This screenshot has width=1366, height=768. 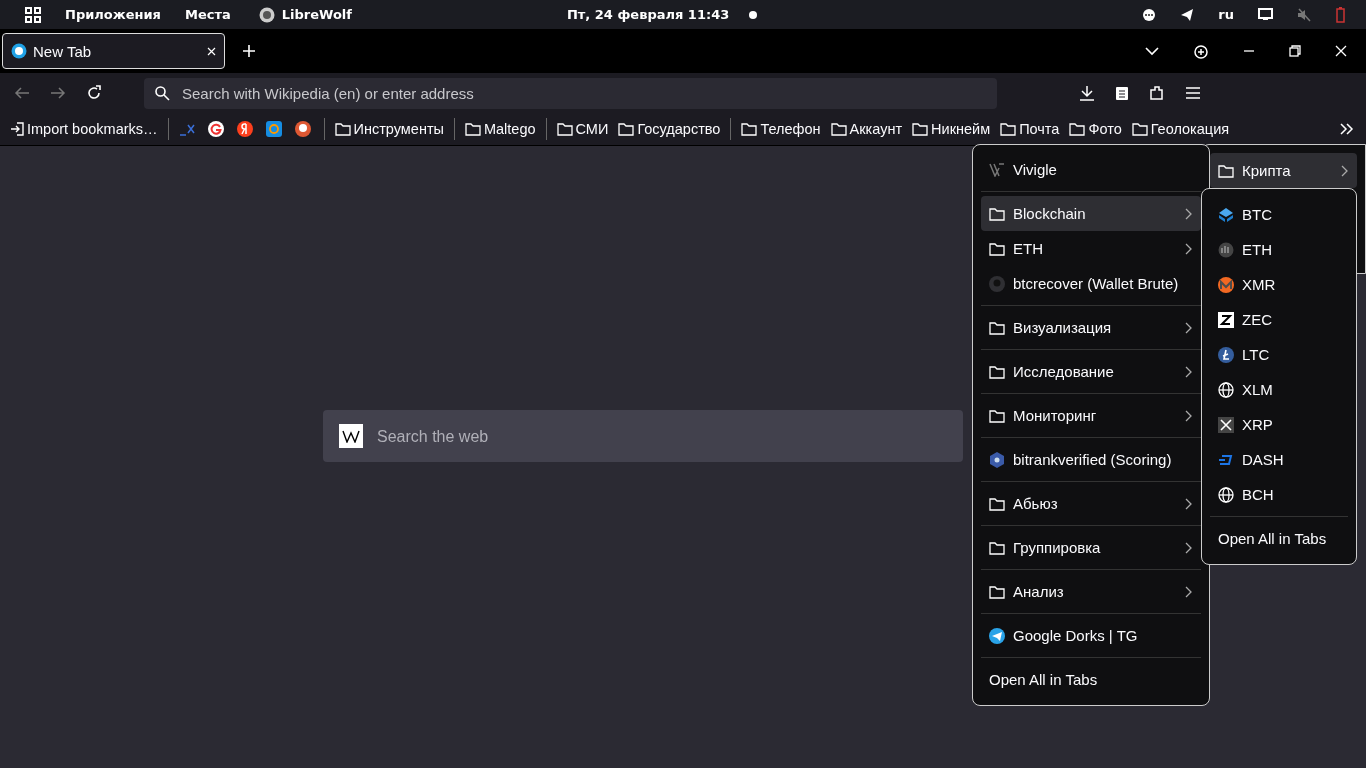 What do you see at coordinates (1226, 249) in the screenshot?
I see `bars-logo-icon` at bounding box center [1226, 249].